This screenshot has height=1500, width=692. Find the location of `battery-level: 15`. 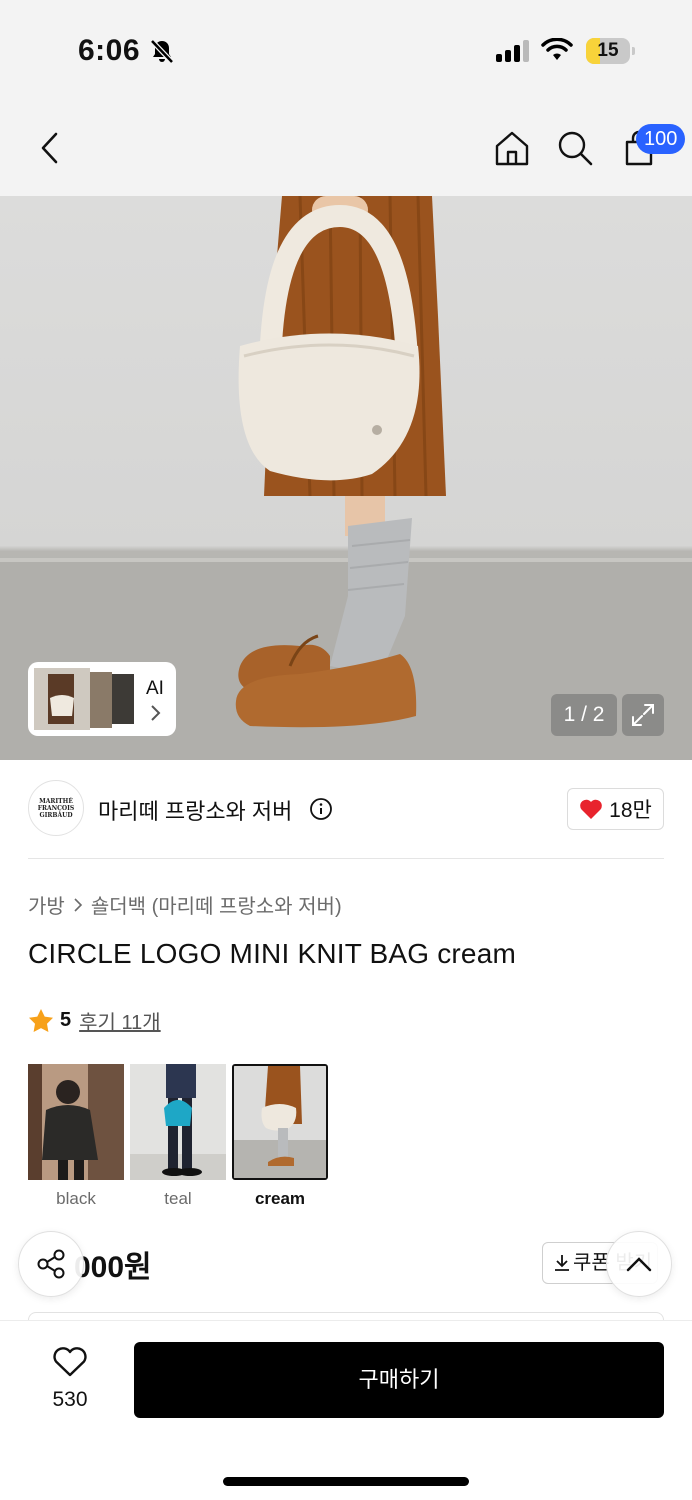

battery-level: 15 is located at coordinates (608, 50).